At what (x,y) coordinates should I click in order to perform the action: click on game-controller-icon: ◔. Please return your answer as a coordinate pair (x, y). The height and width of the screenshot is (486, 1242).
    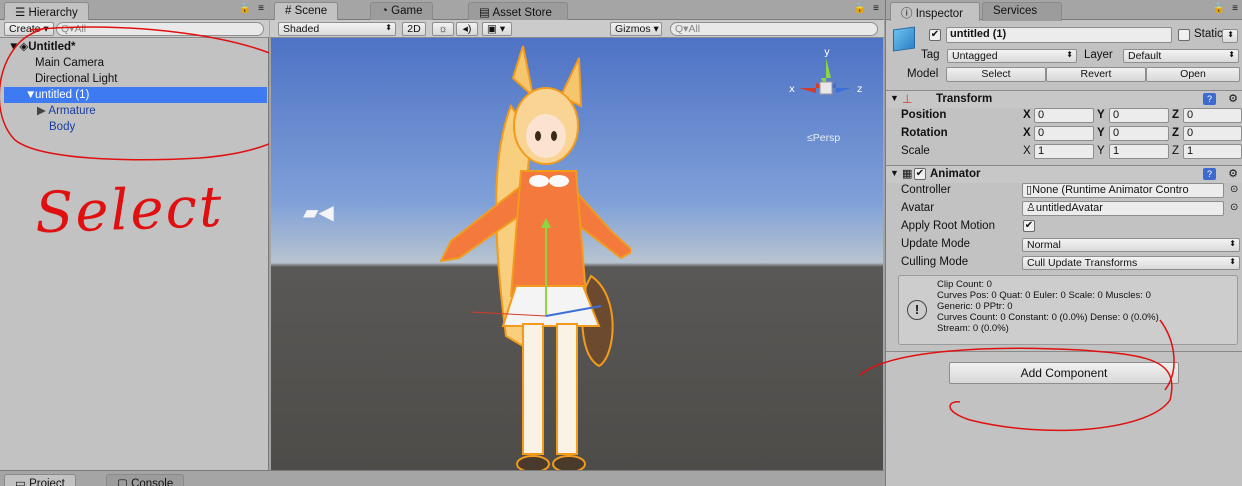
    Looking at the image, I should click on (386, 11).